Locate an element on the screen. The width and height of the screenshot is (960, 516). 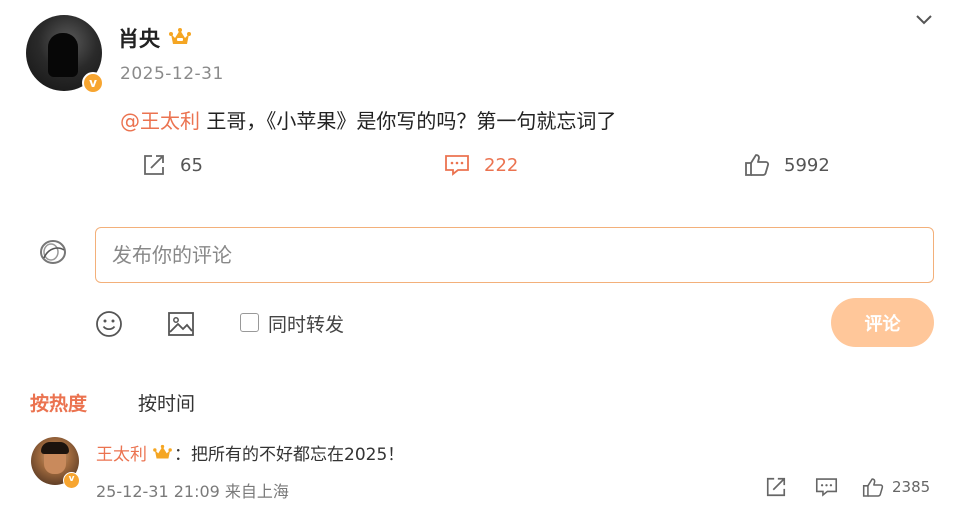
avatar-silhouette is located at coordinates (63, 55).